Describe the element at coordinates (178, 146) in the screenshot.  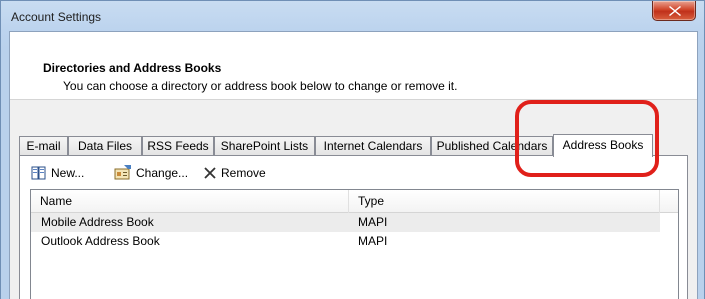
I see `tab-rss-feeds: RSS Feeds` at that location.